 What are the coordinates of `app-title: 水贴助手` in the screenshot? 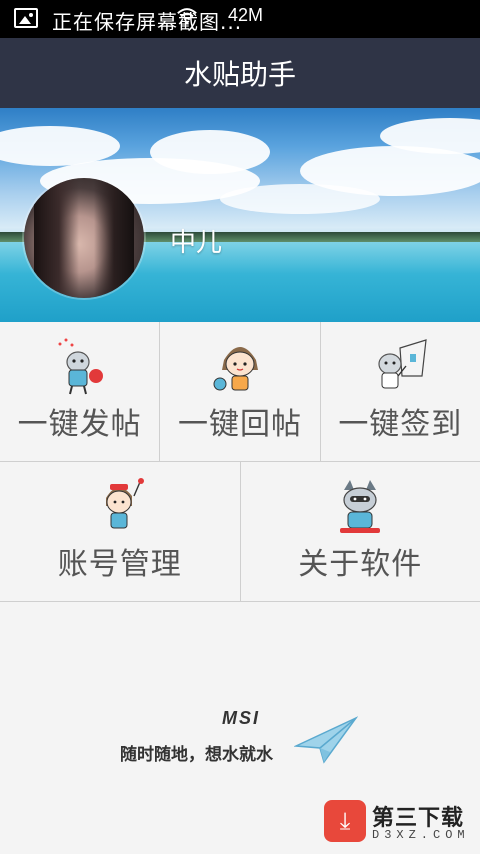 It's located at (239, 74).